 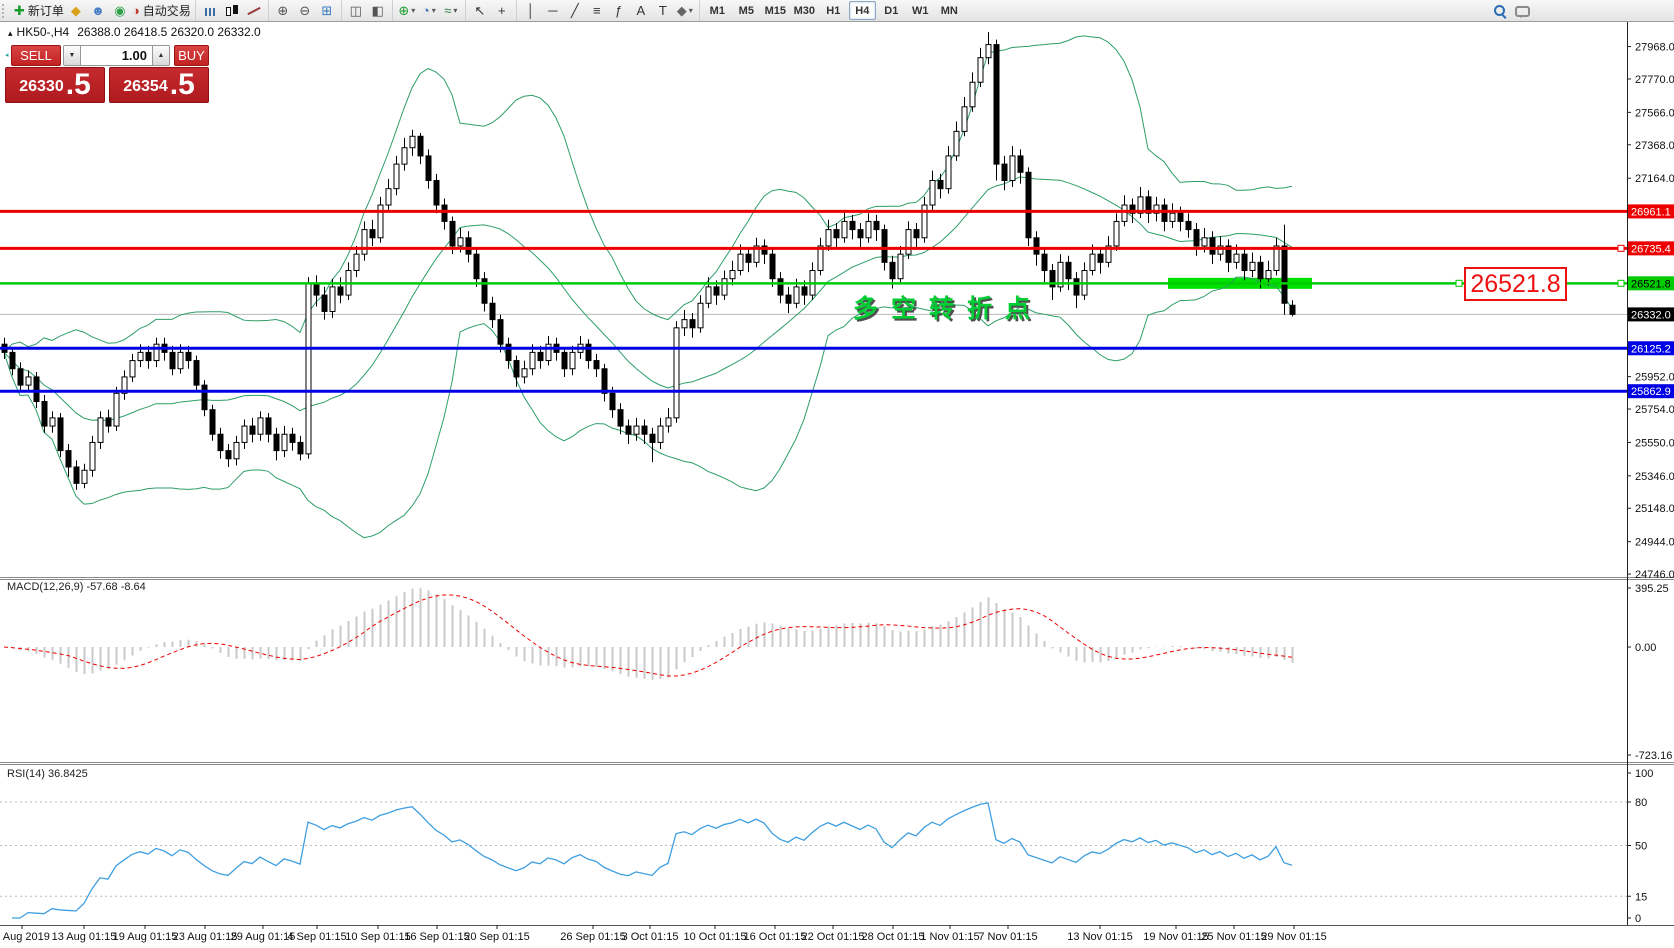 I want to click on periodicity-button-dropdown-icon: ▾, so click(x=434, y=11).